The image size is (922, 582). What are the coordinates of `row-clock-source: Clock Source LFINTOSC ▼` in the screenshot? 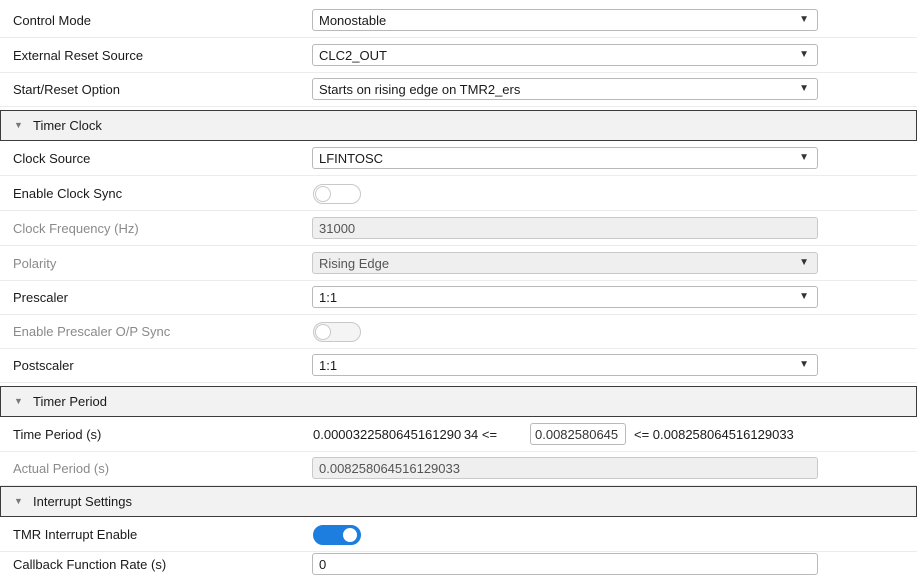 It's located at (458, 159).